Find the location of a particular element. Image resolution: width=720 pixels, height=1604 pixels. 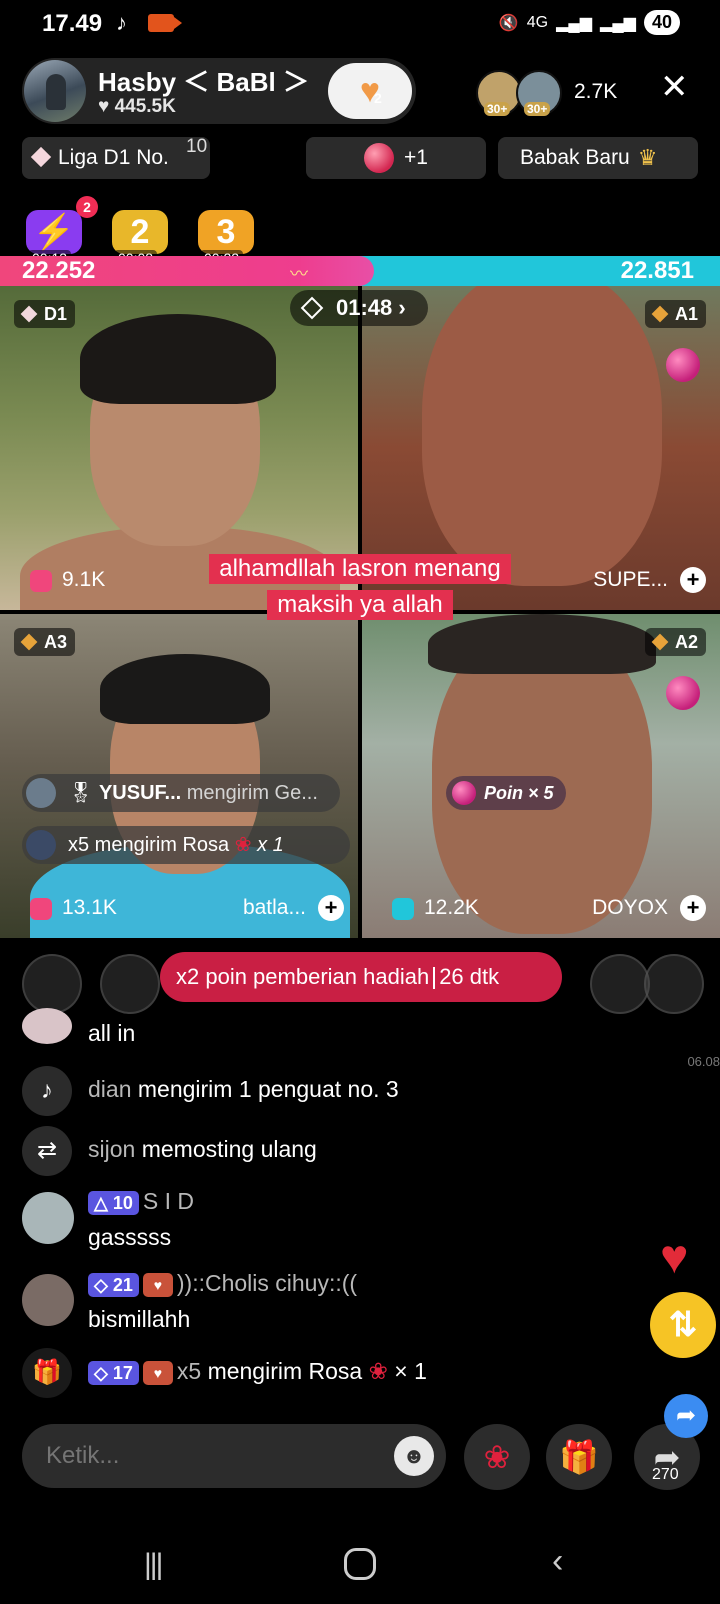

status-indicators: 🔇 4G ▂▄▆ ▂▄▆ 40 is located at coordinates (589, 22).